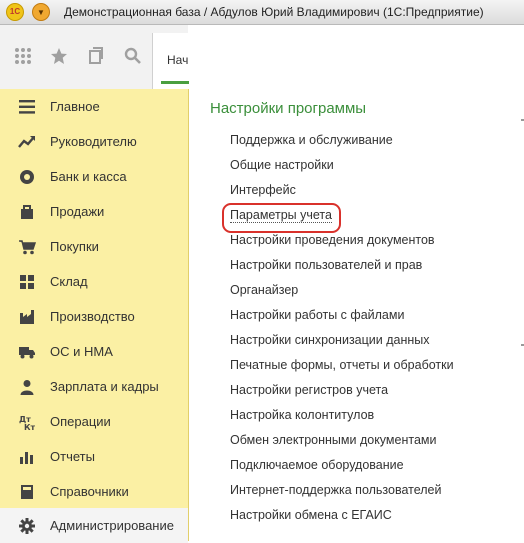 The image size is (524, 543). I want to click on link-edi: Обмен электронными документами, so click(333, 440).